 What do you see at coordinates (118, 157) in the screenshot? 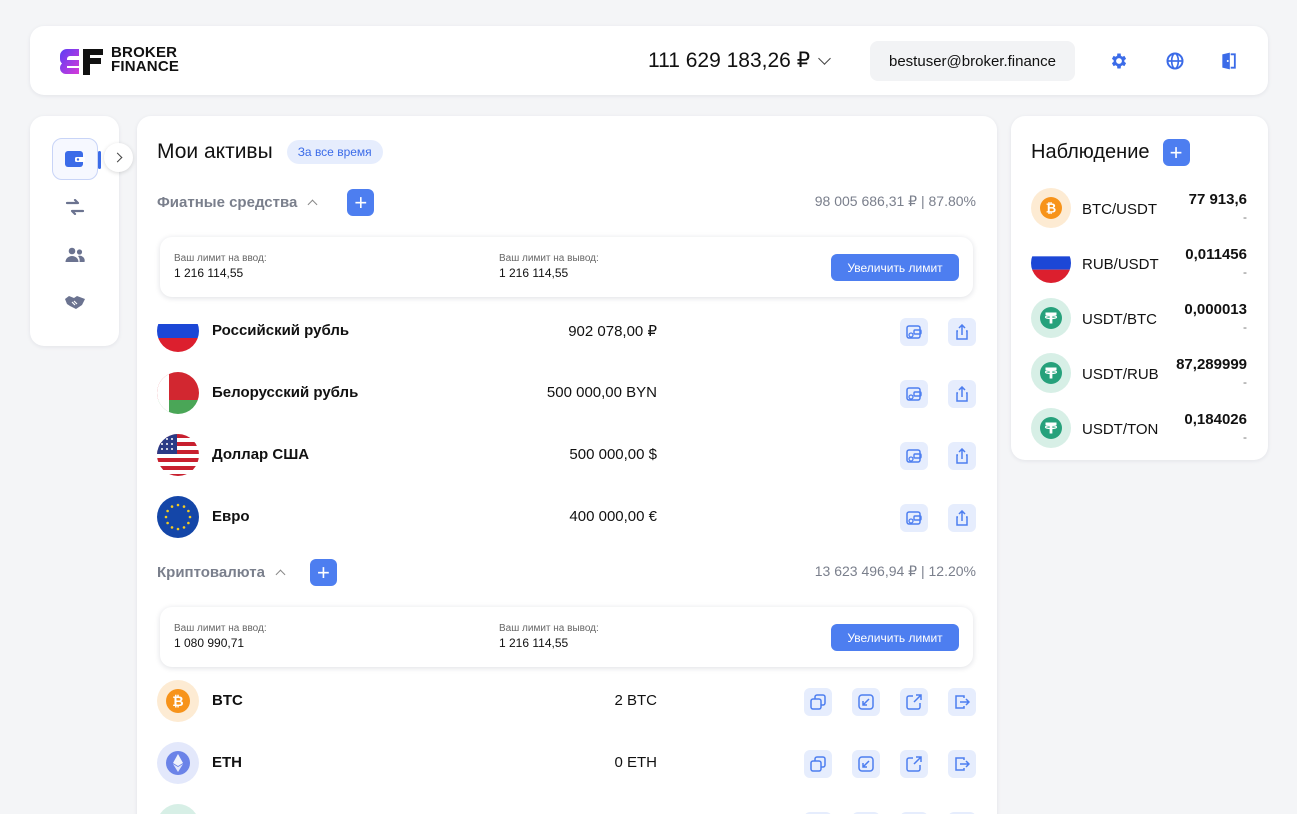
I see `sidebar-expand-button` at bounding box center [118, 157].